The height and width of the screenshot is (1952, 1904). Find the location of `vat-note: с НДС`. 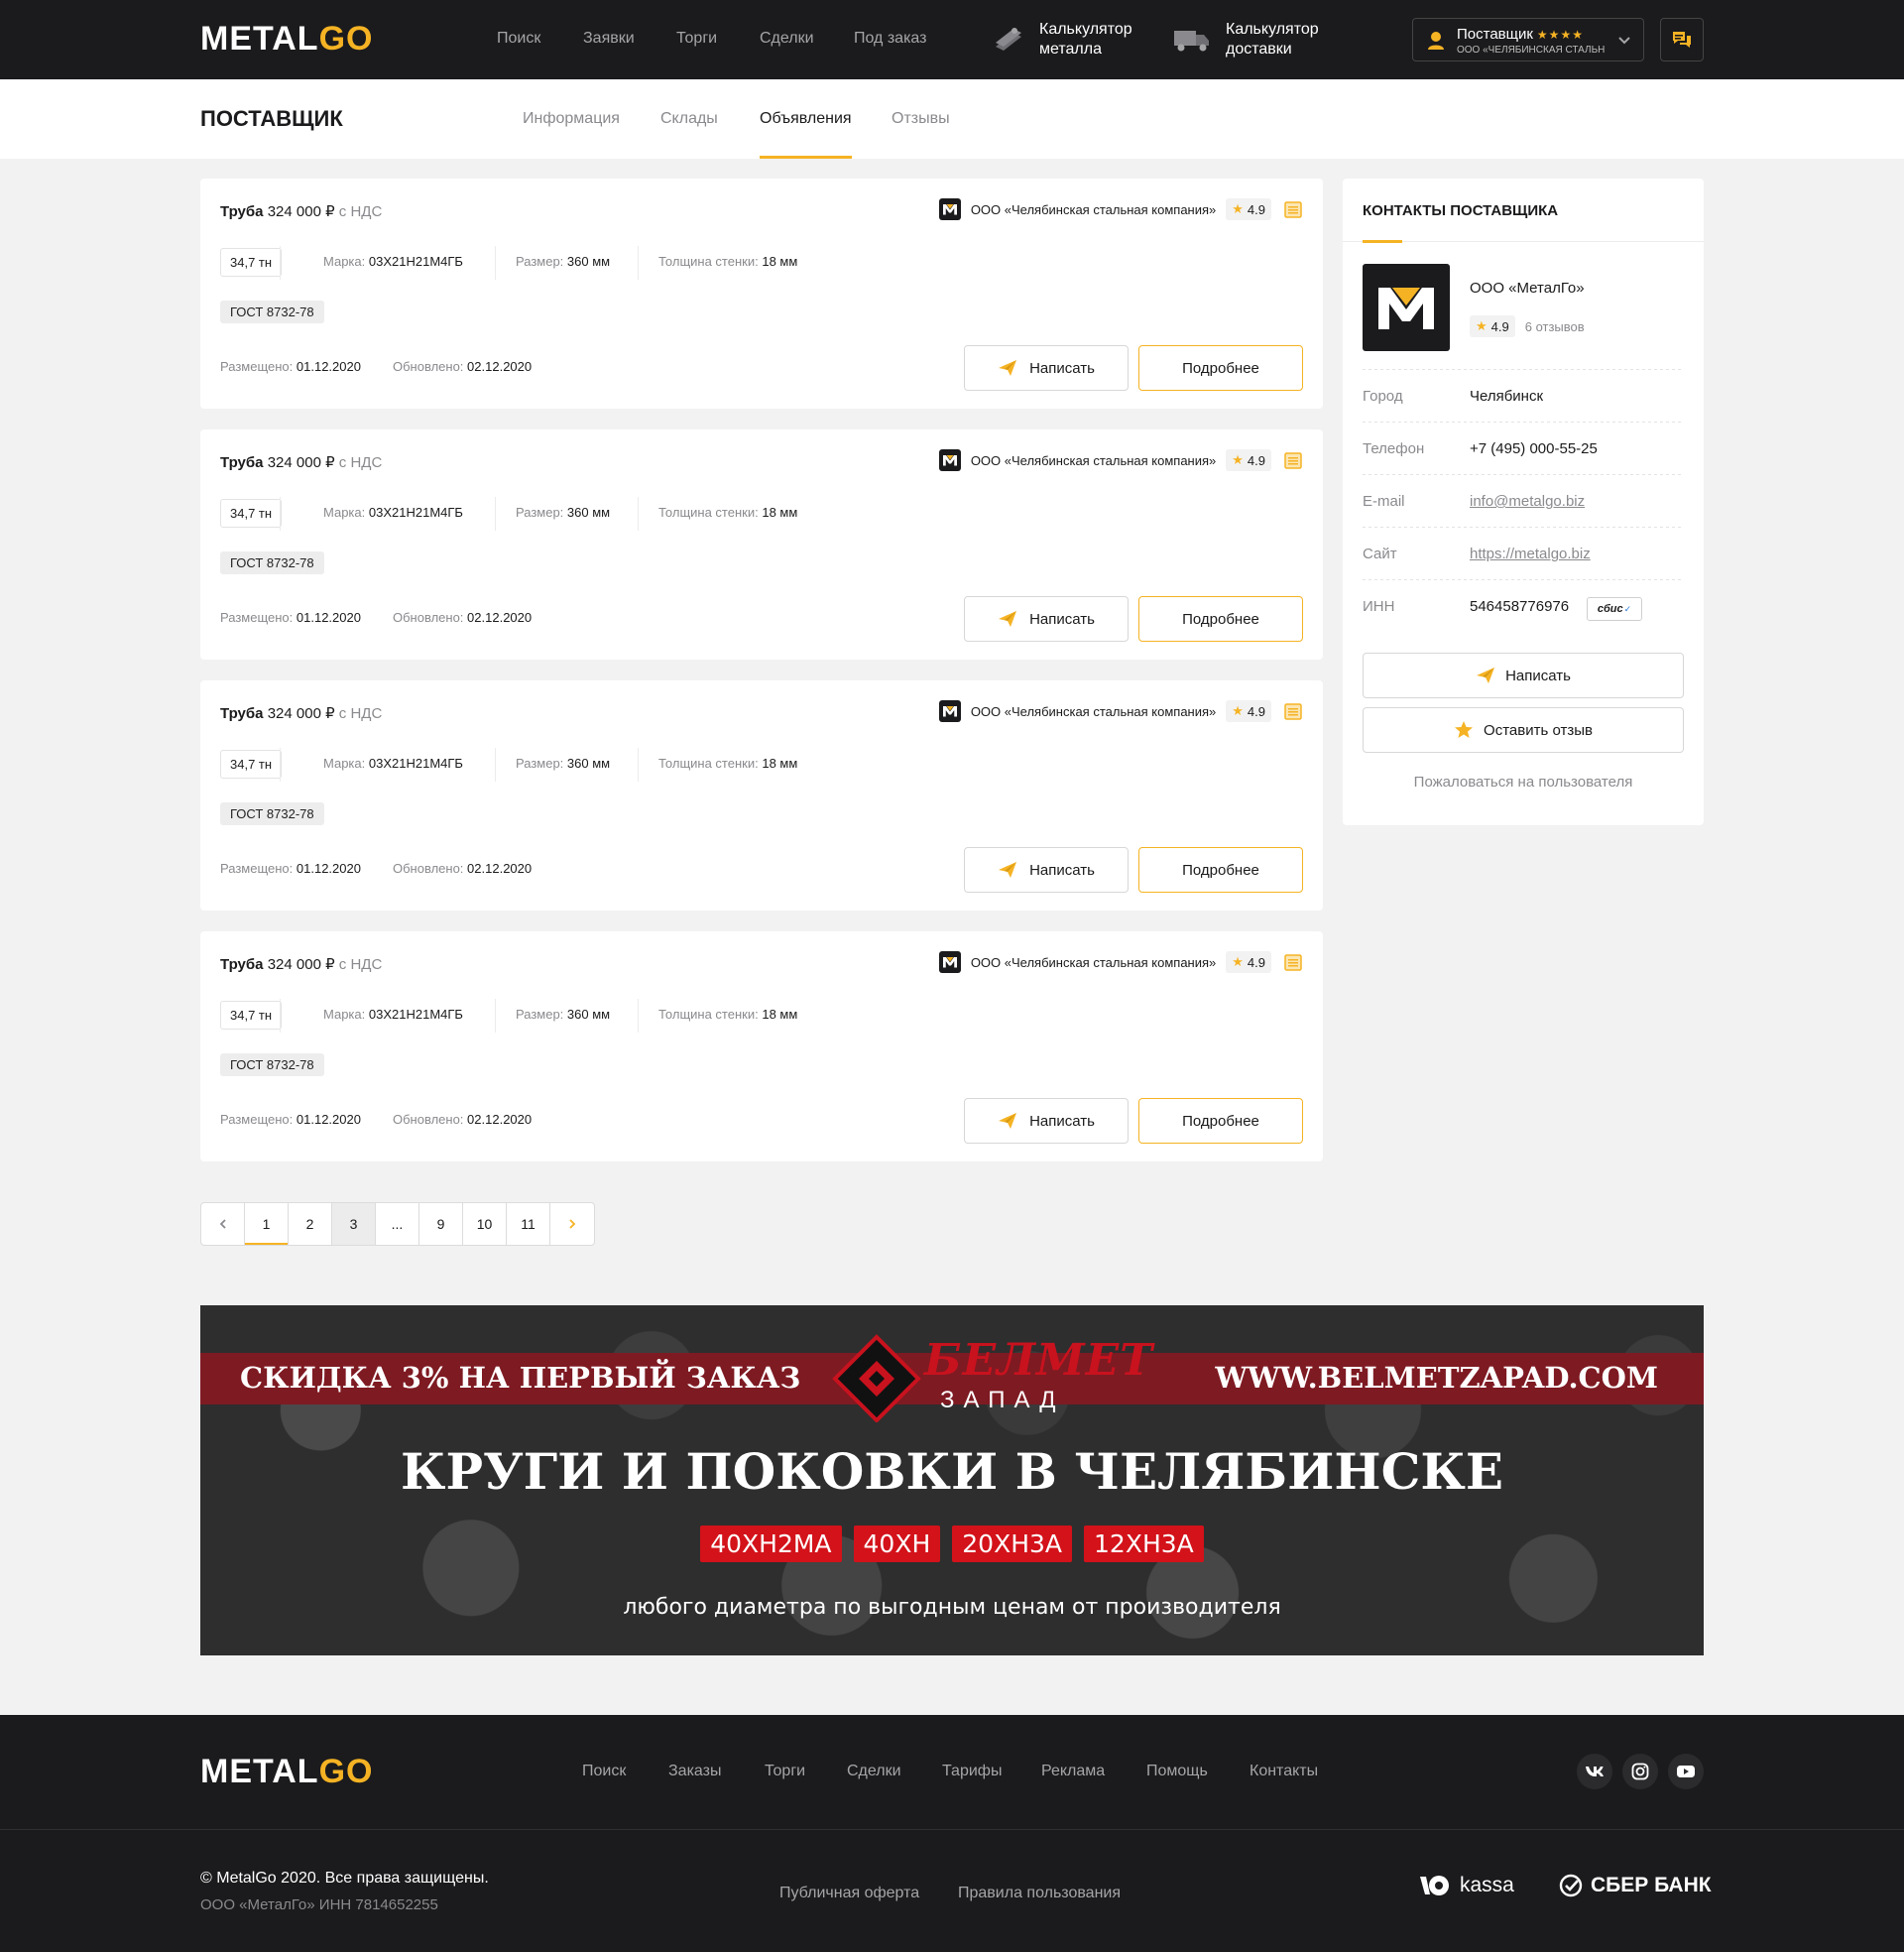

vat-note: с НДС is located at coordinates (360, 462).